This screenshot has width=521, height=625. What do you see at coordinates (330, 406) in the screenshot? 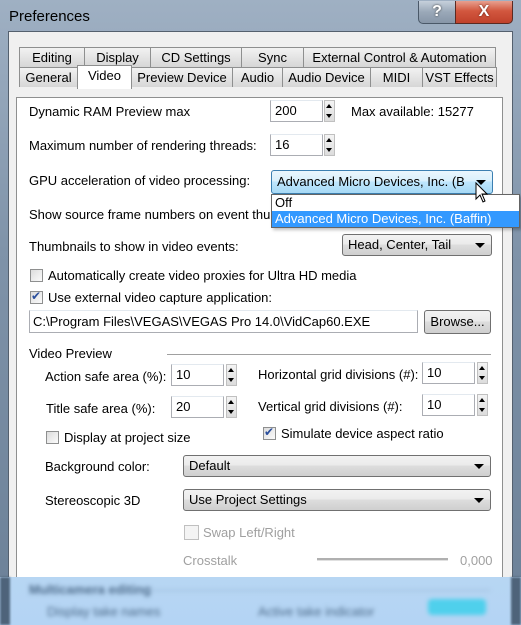
I see `v-grid-label: Vertical grid divisions (#):` at bounding box center [330, 406].